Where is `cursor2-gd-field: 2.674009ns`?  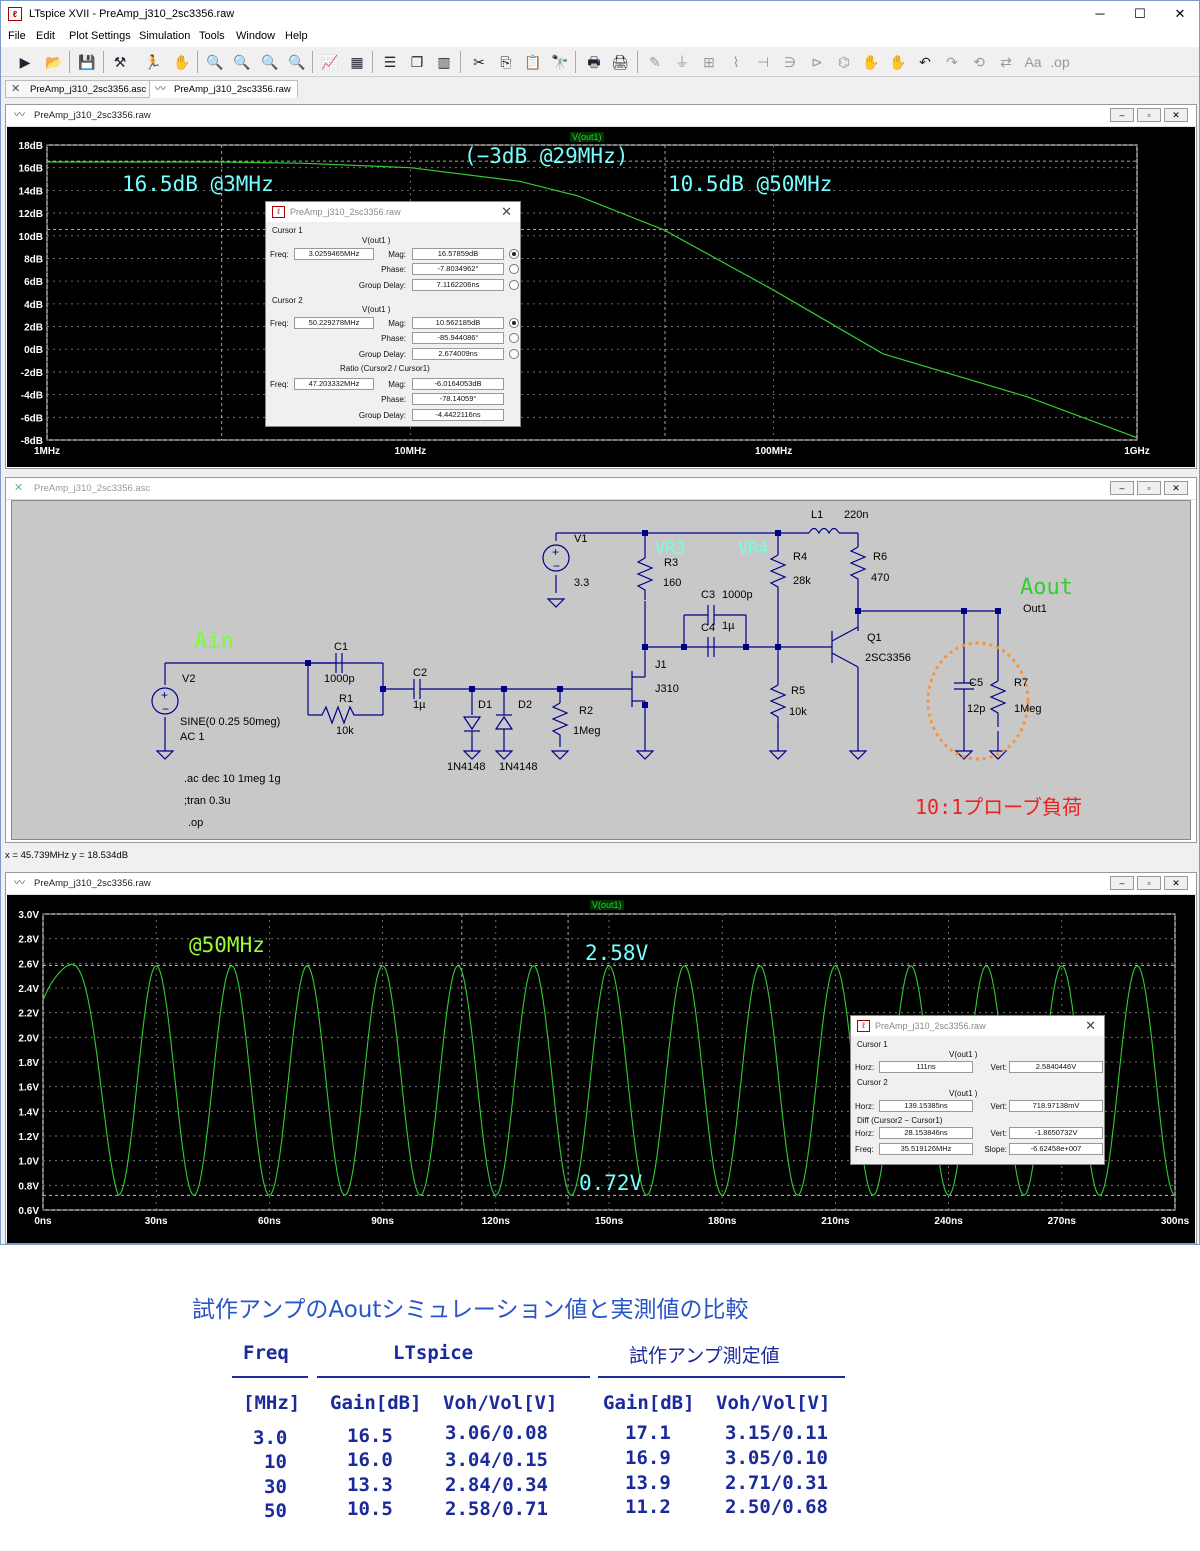 cursor2-gd-field: 2.674009ns is located at coordinates (458, 354).